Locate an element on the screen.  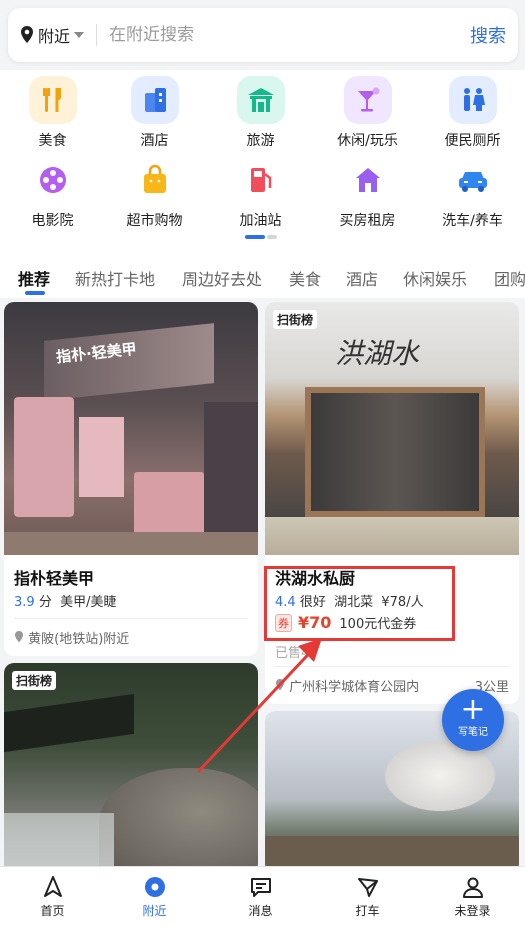
category-travel: 旅游 is located at coordinates (260, 113).